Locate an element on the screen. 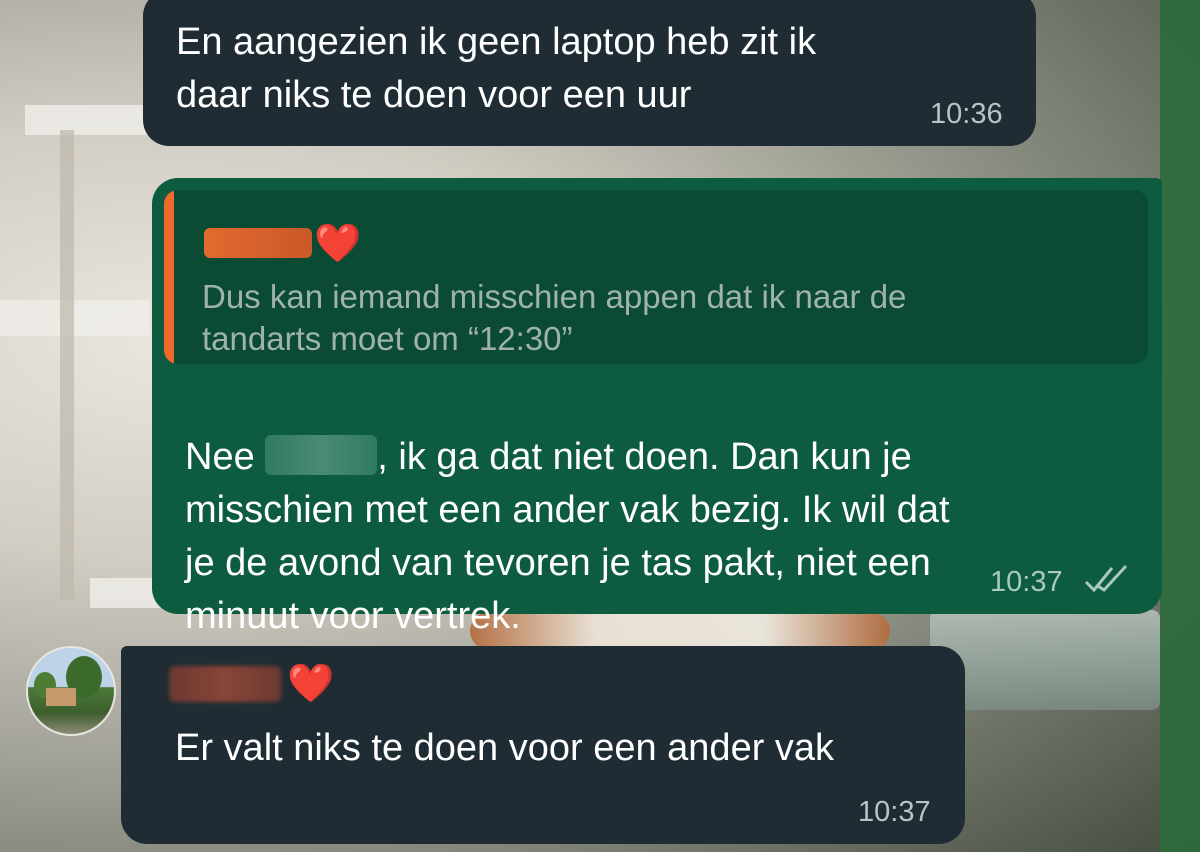  contact-avatar is located at coordinates (71, 691).